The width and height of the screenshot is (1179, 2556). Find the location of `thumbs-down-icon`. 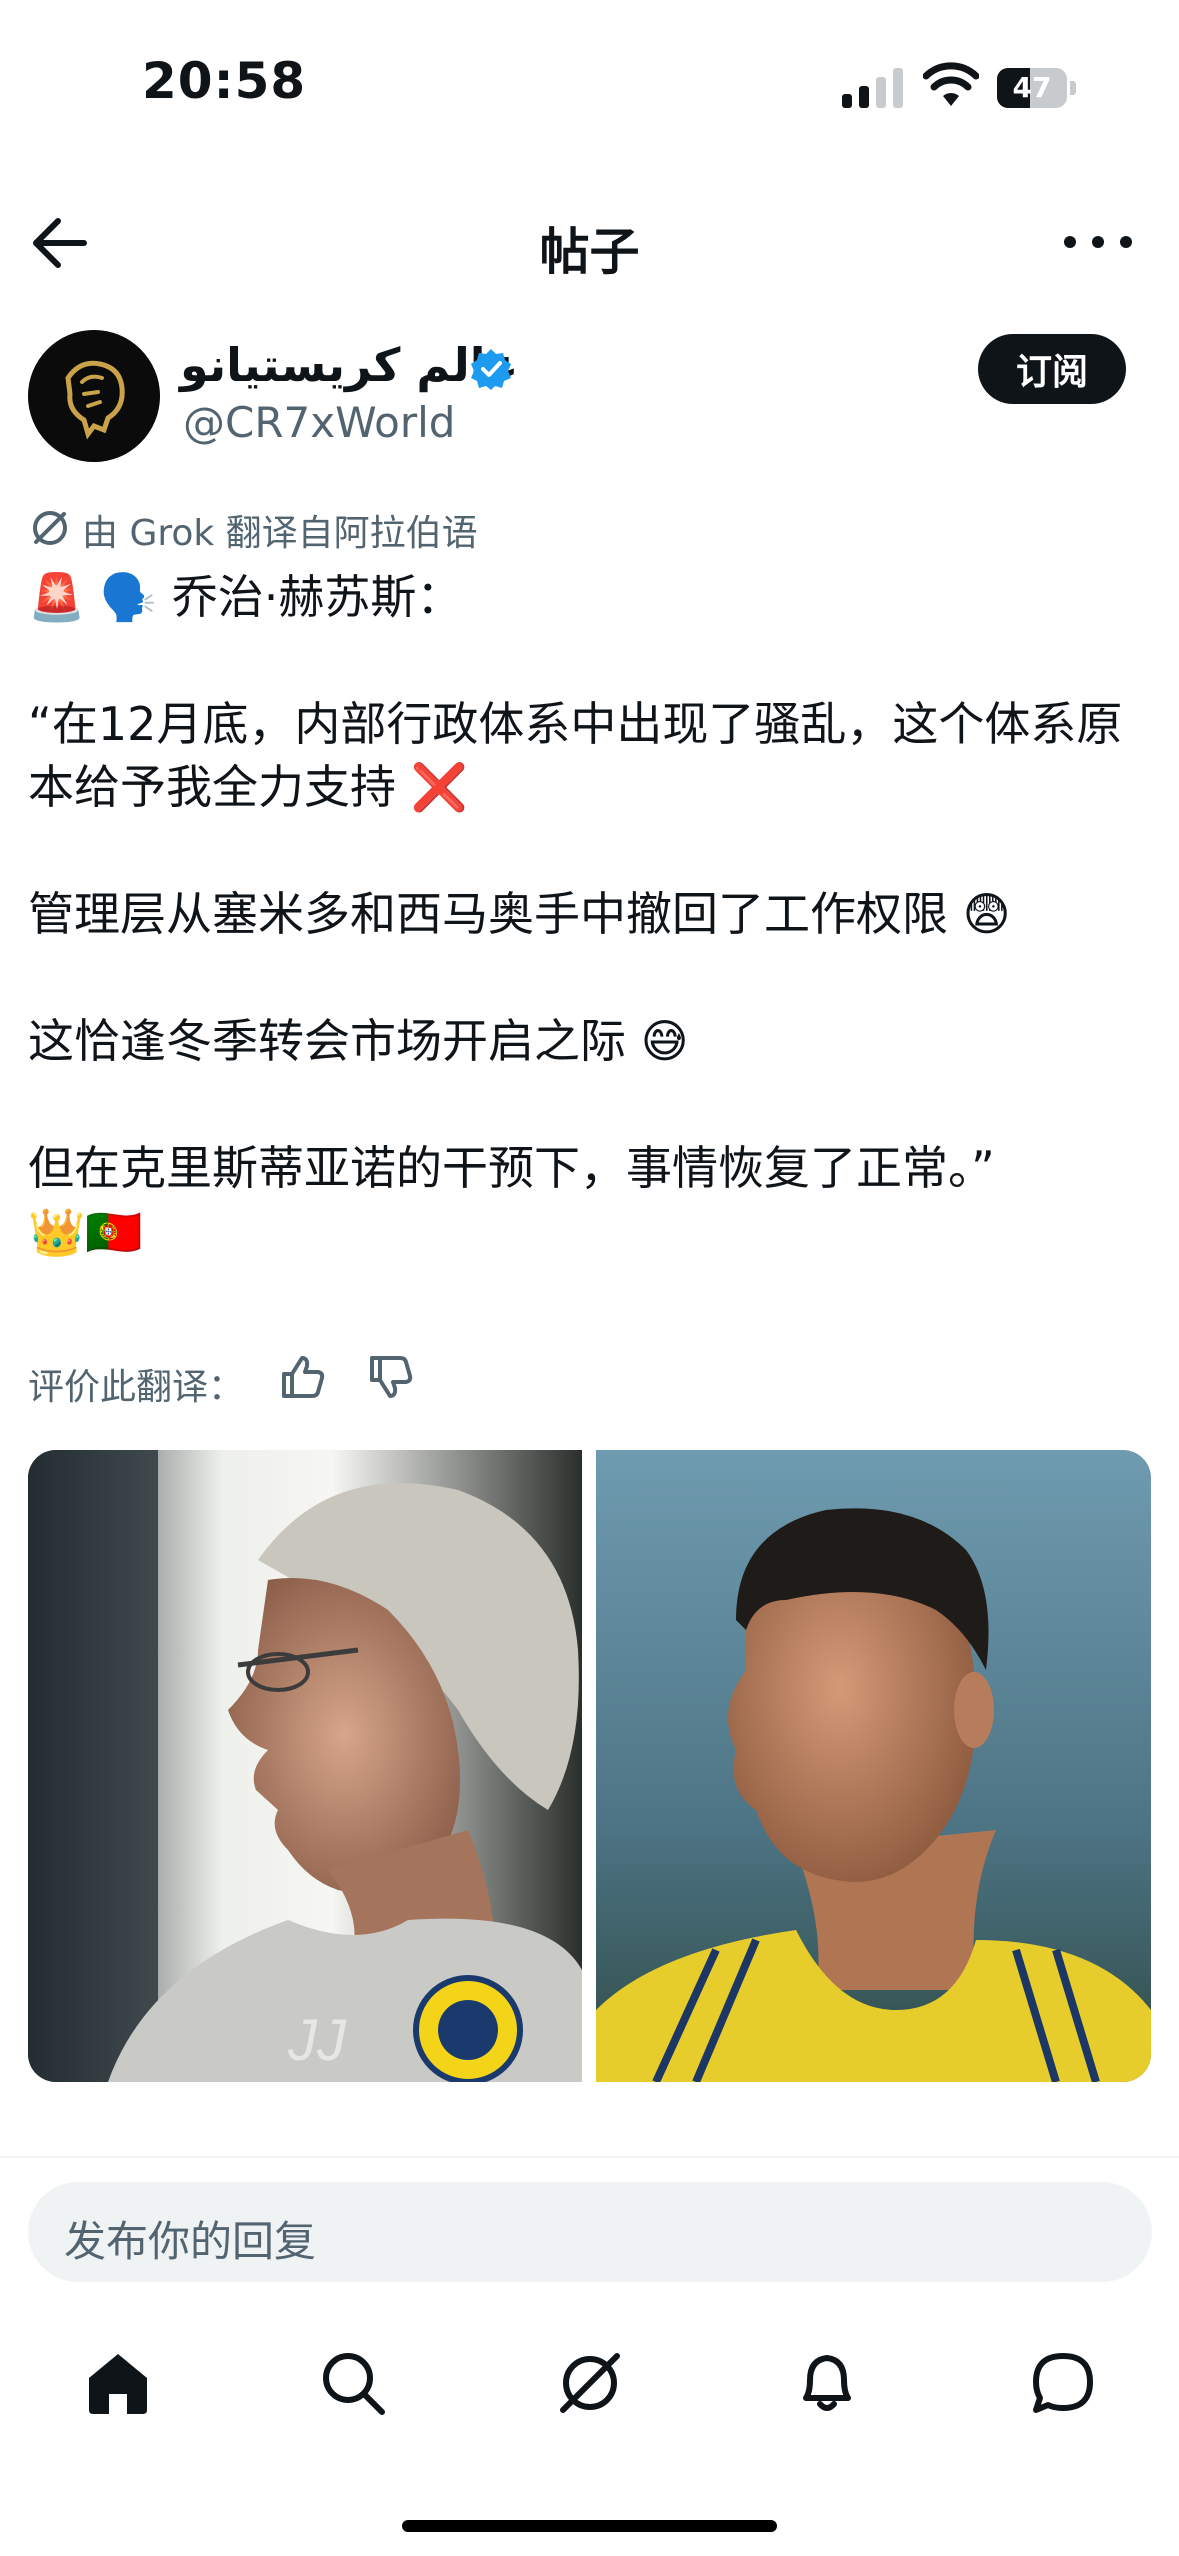

thumbs-down-icon is located at coordinates (391, 1377).